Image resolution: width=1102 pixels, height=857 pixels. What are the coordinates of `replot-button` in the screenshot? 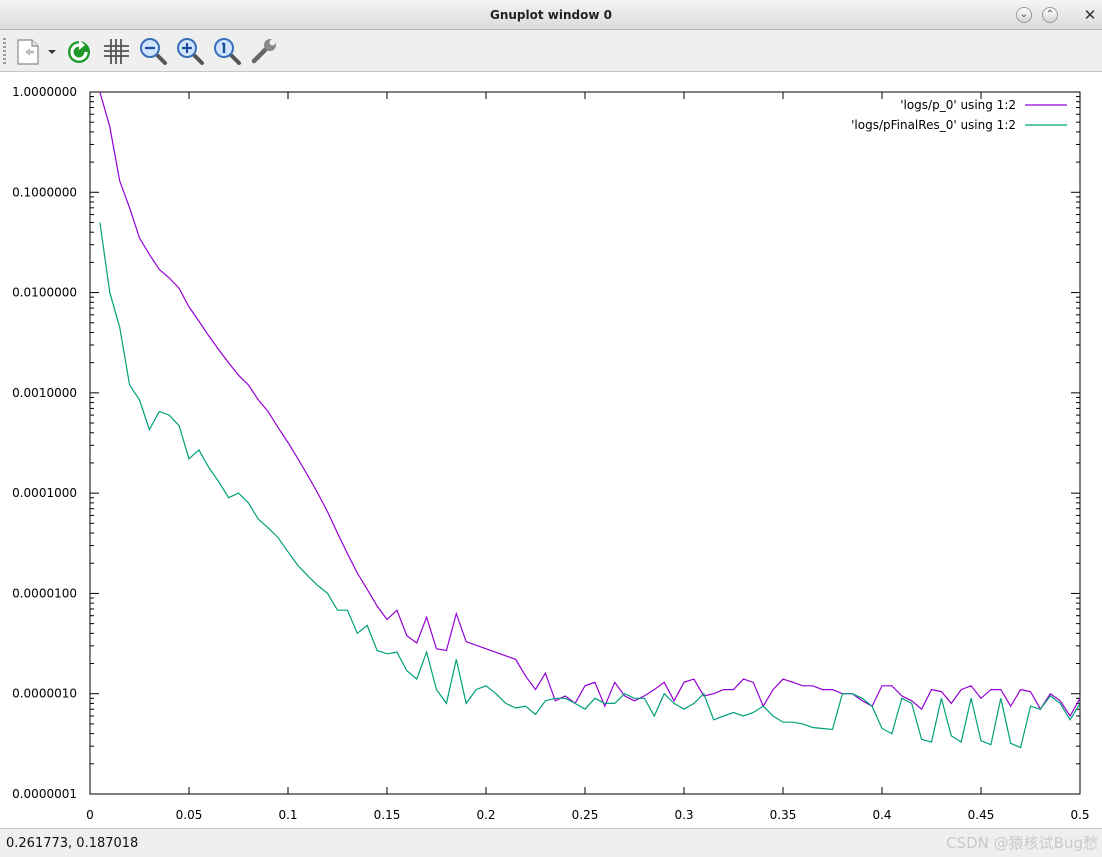 It's located at (79, 51).